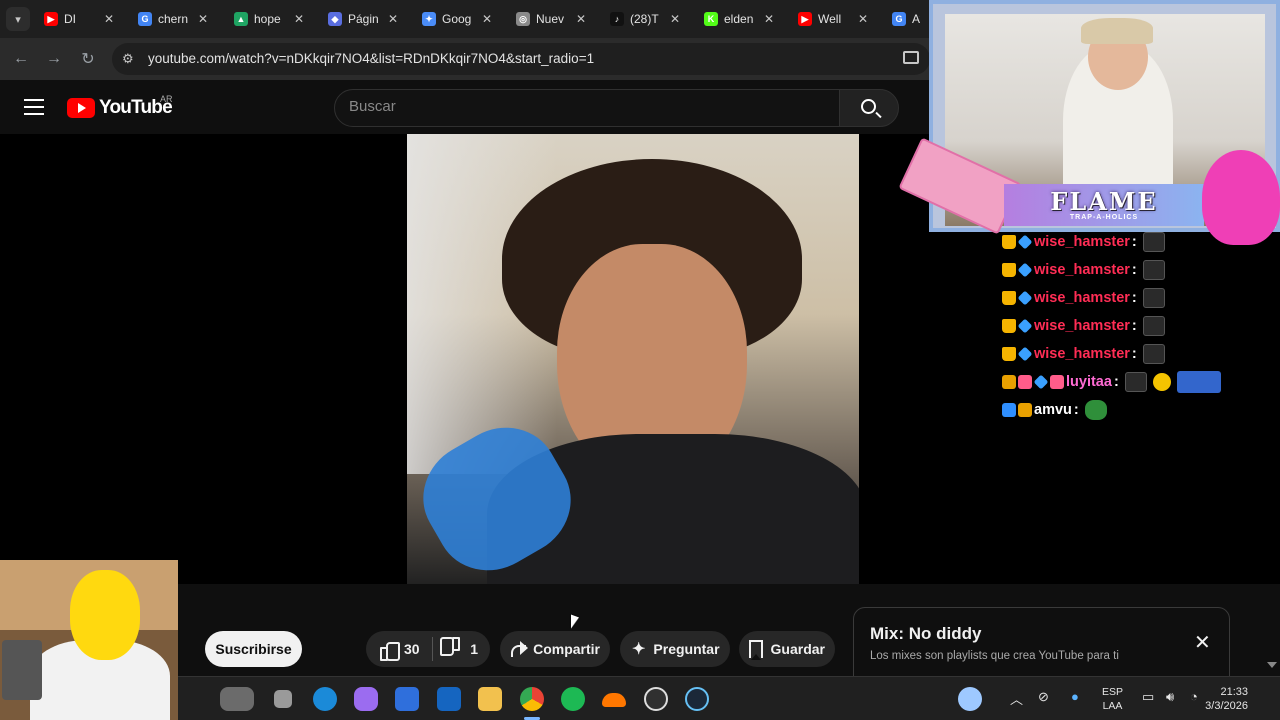 This screenshot has width=1280, height=720. What do you see at coordinates (1089, 382) in the screenshot?
I see `chat-username: luyitaa` at bounding box center [1089, 382].